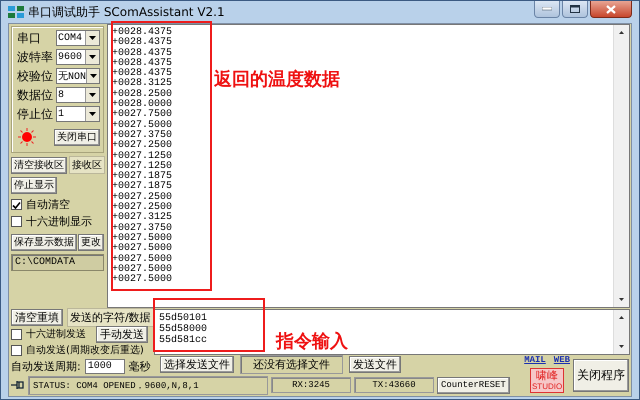 This screenshot has height=400, width=640. Describe the element at coordinates (78, 95) in the screenshot. I see `dropdown: 8` at that location.